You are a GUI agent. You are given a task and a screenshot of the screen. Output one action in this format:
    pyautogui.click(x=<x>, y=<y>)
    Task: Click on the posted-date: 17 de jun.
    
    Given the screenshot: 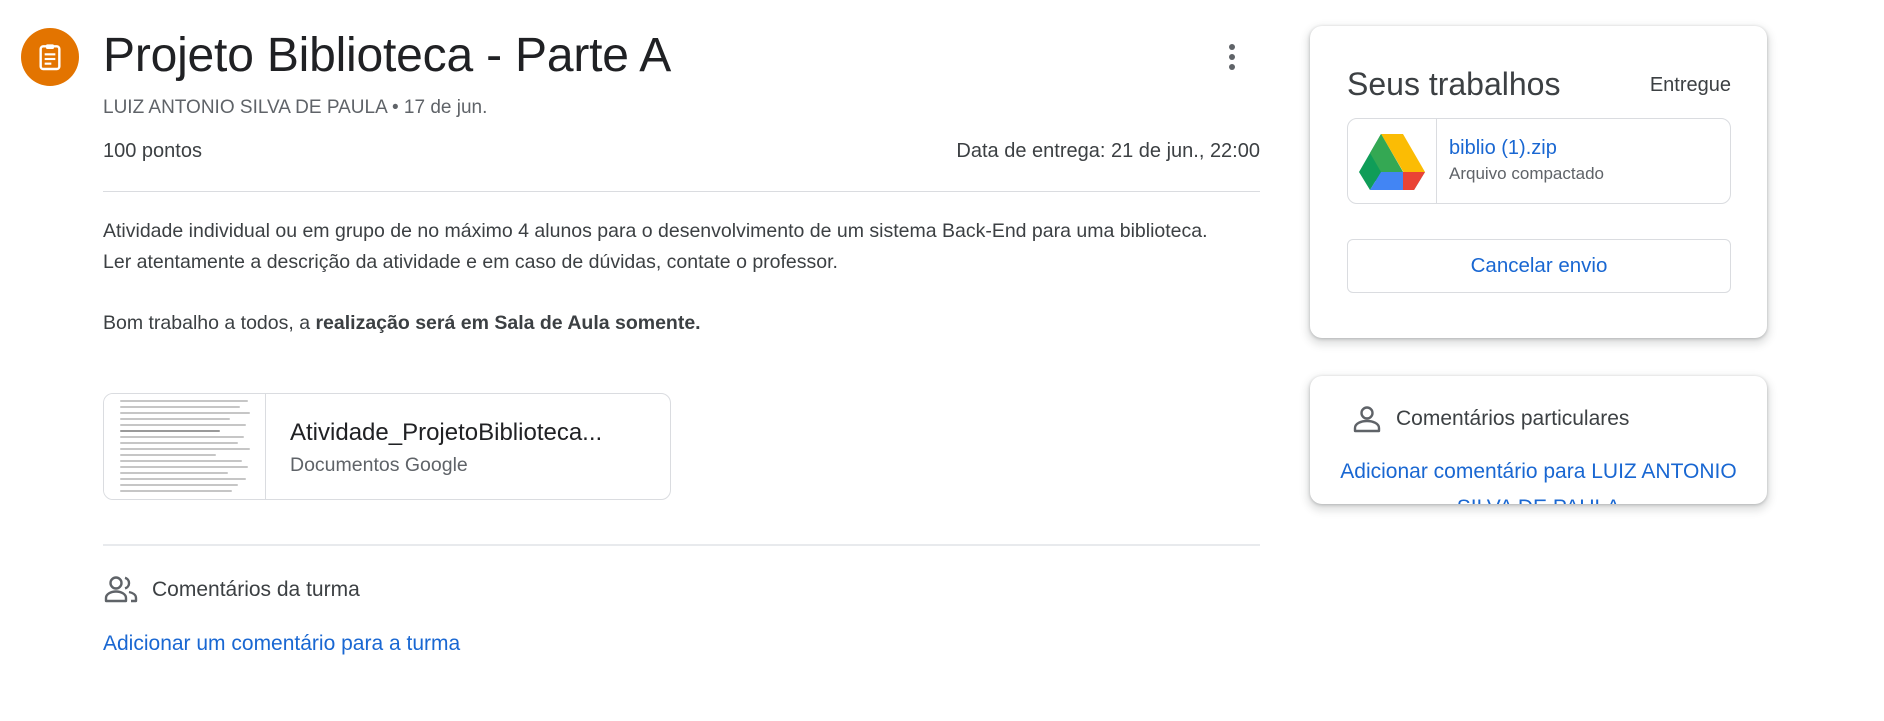 What is the action you would take?
    pyautogui.click(x=445, y=107)
    